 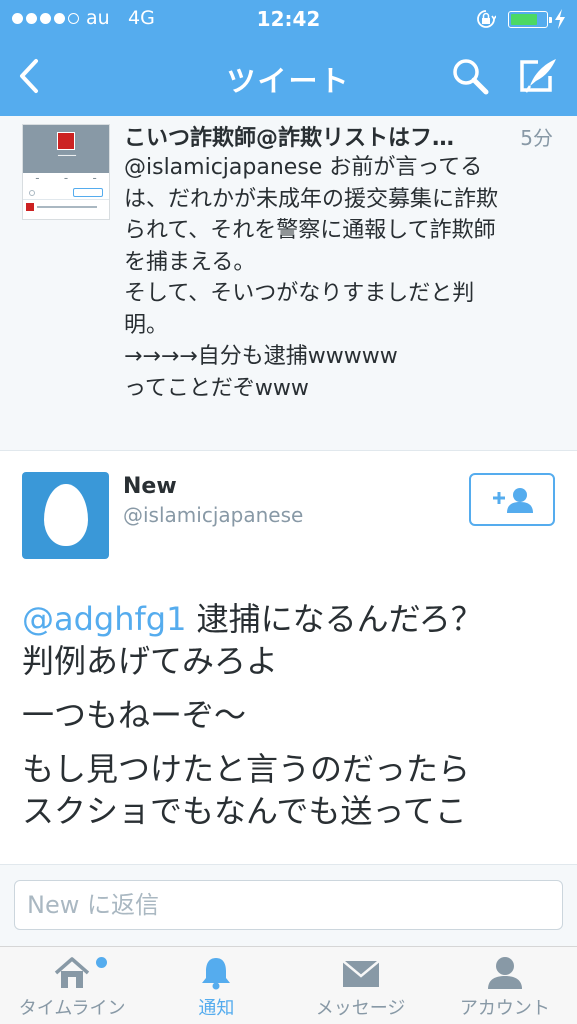 I want to click on user-name: New, so click(x=150, y=486).